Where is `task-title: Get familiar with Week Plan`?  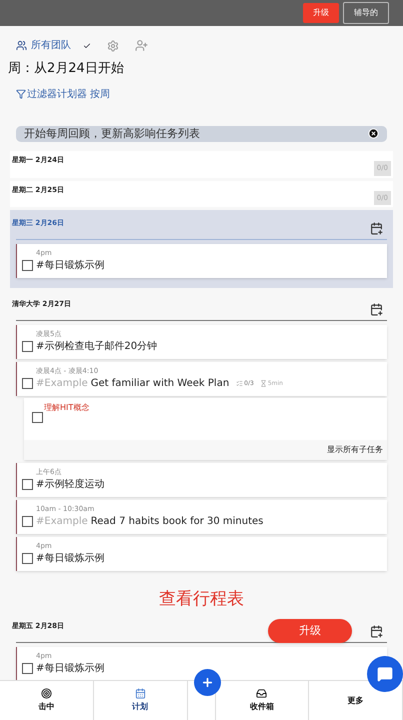
task-title: Get familiar with Week Plan is located at coordinates (160, 384).